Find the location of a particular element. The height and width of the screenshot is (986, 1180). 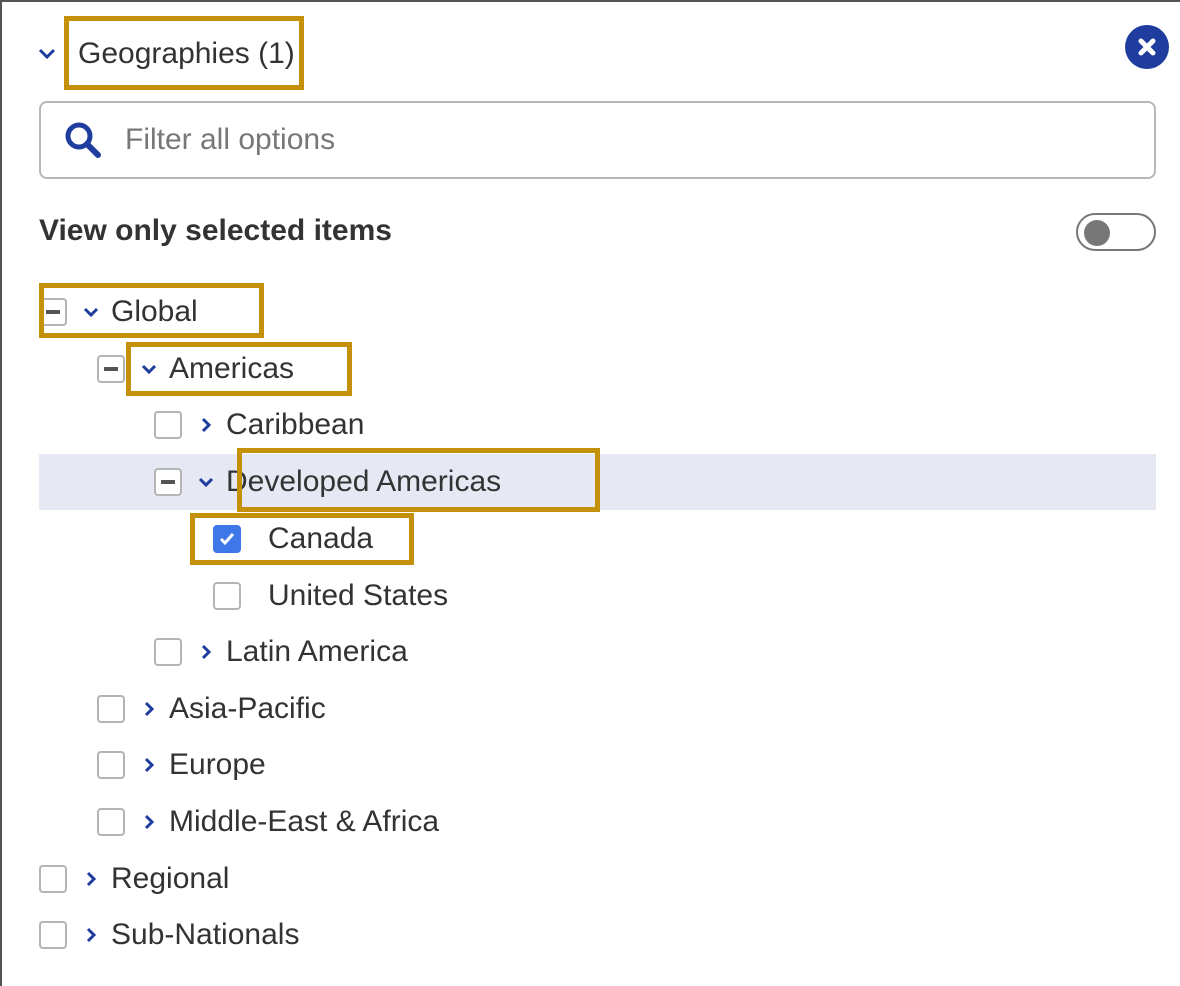

search-icon is located at coordinates (83, 140).